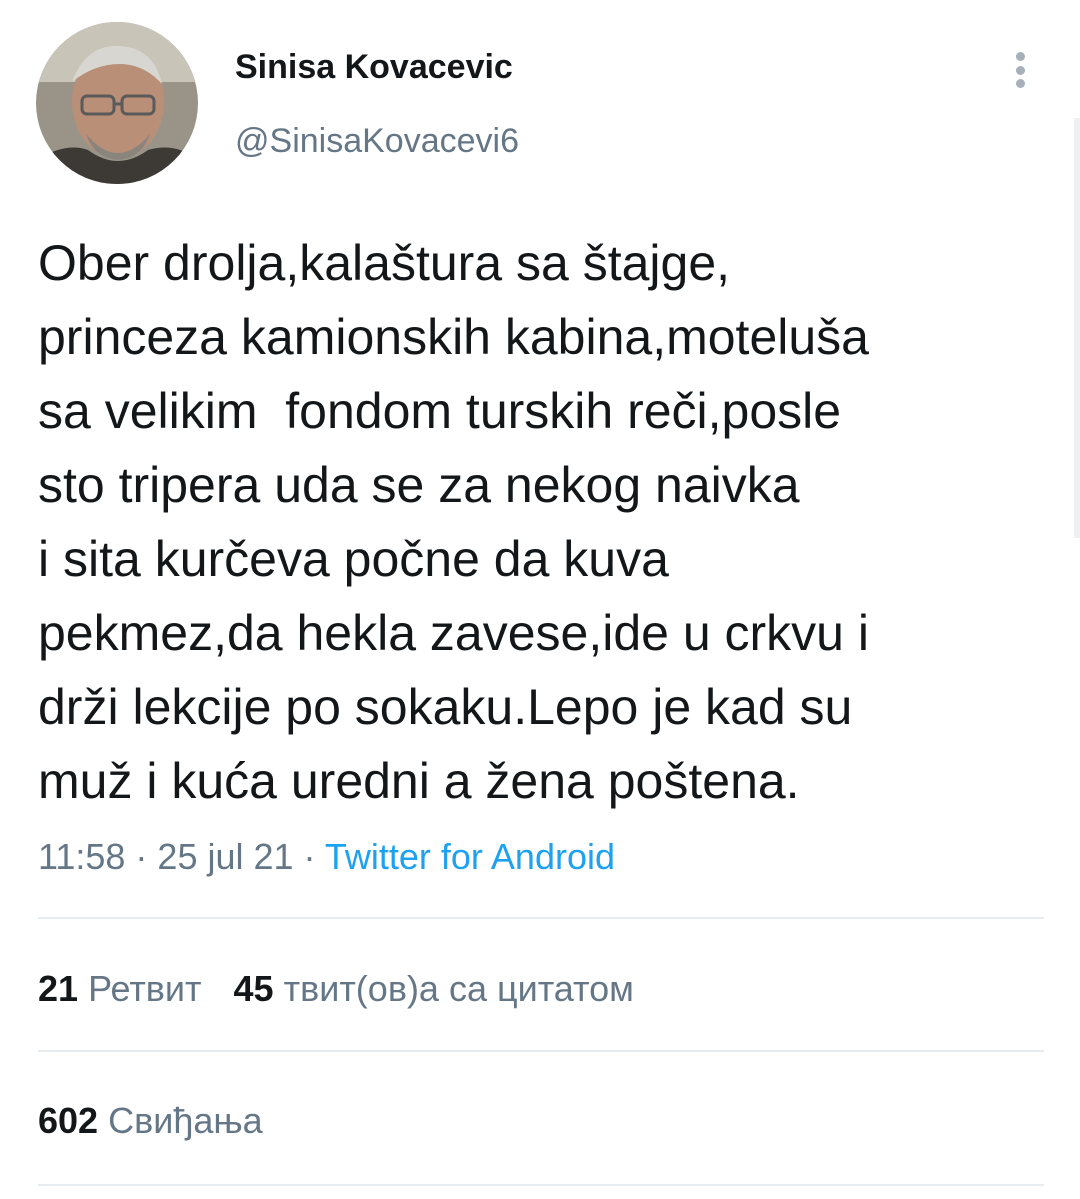 The height and width of the screenshot is (1199, 1080). I want to click on likes-stat: 602 Свиђања, so click(150, 1121).